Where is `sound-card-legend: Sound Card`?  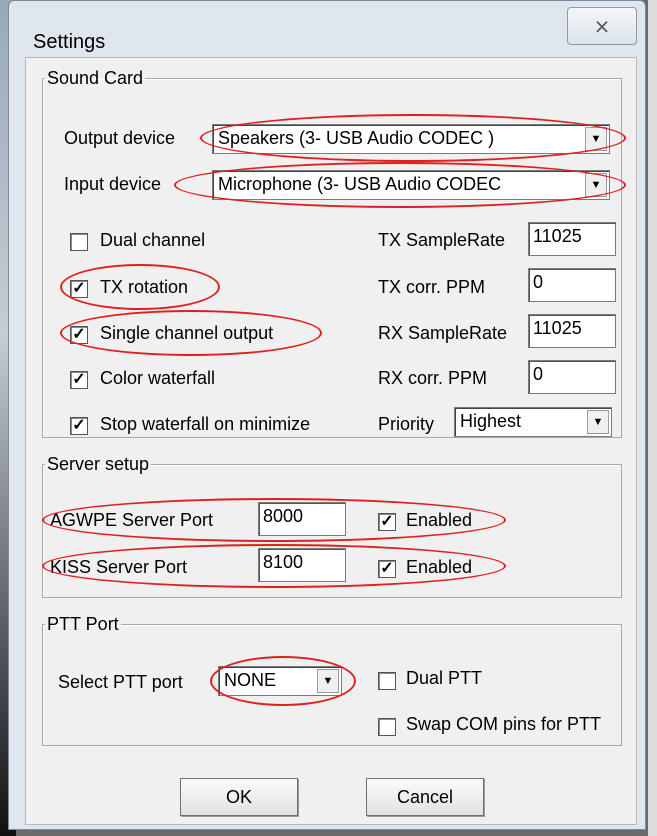 sound-card-legend: Sound Card is located at coordinates (95, 78).